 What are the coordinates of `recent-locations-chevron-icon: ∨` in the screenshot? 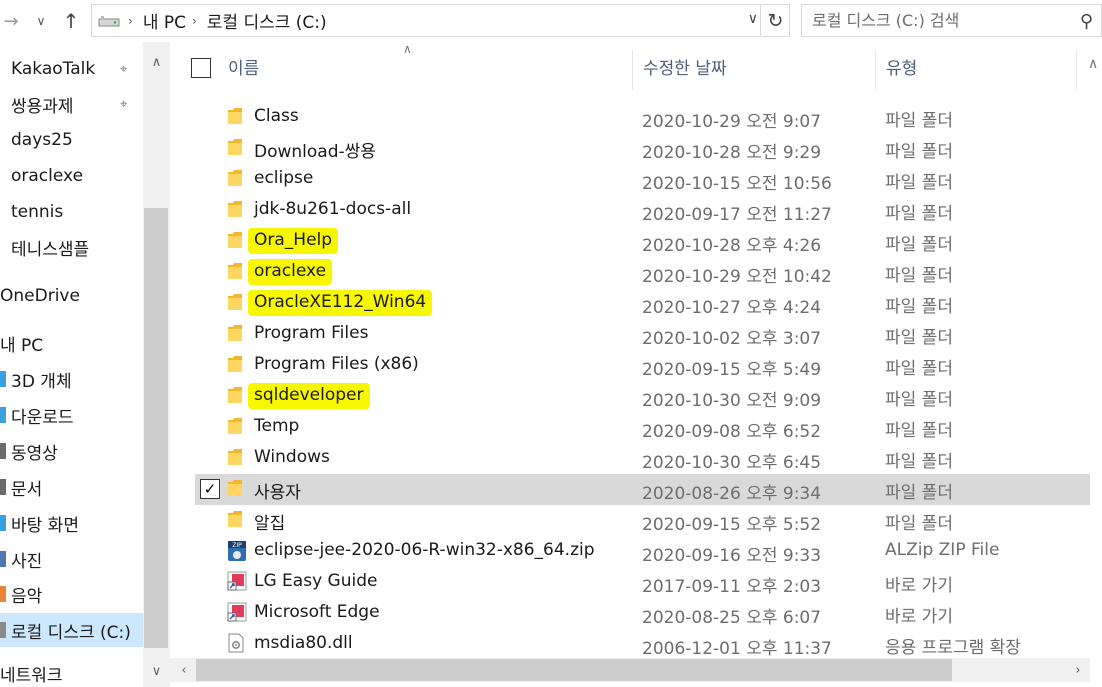 It's located at (41, 21).